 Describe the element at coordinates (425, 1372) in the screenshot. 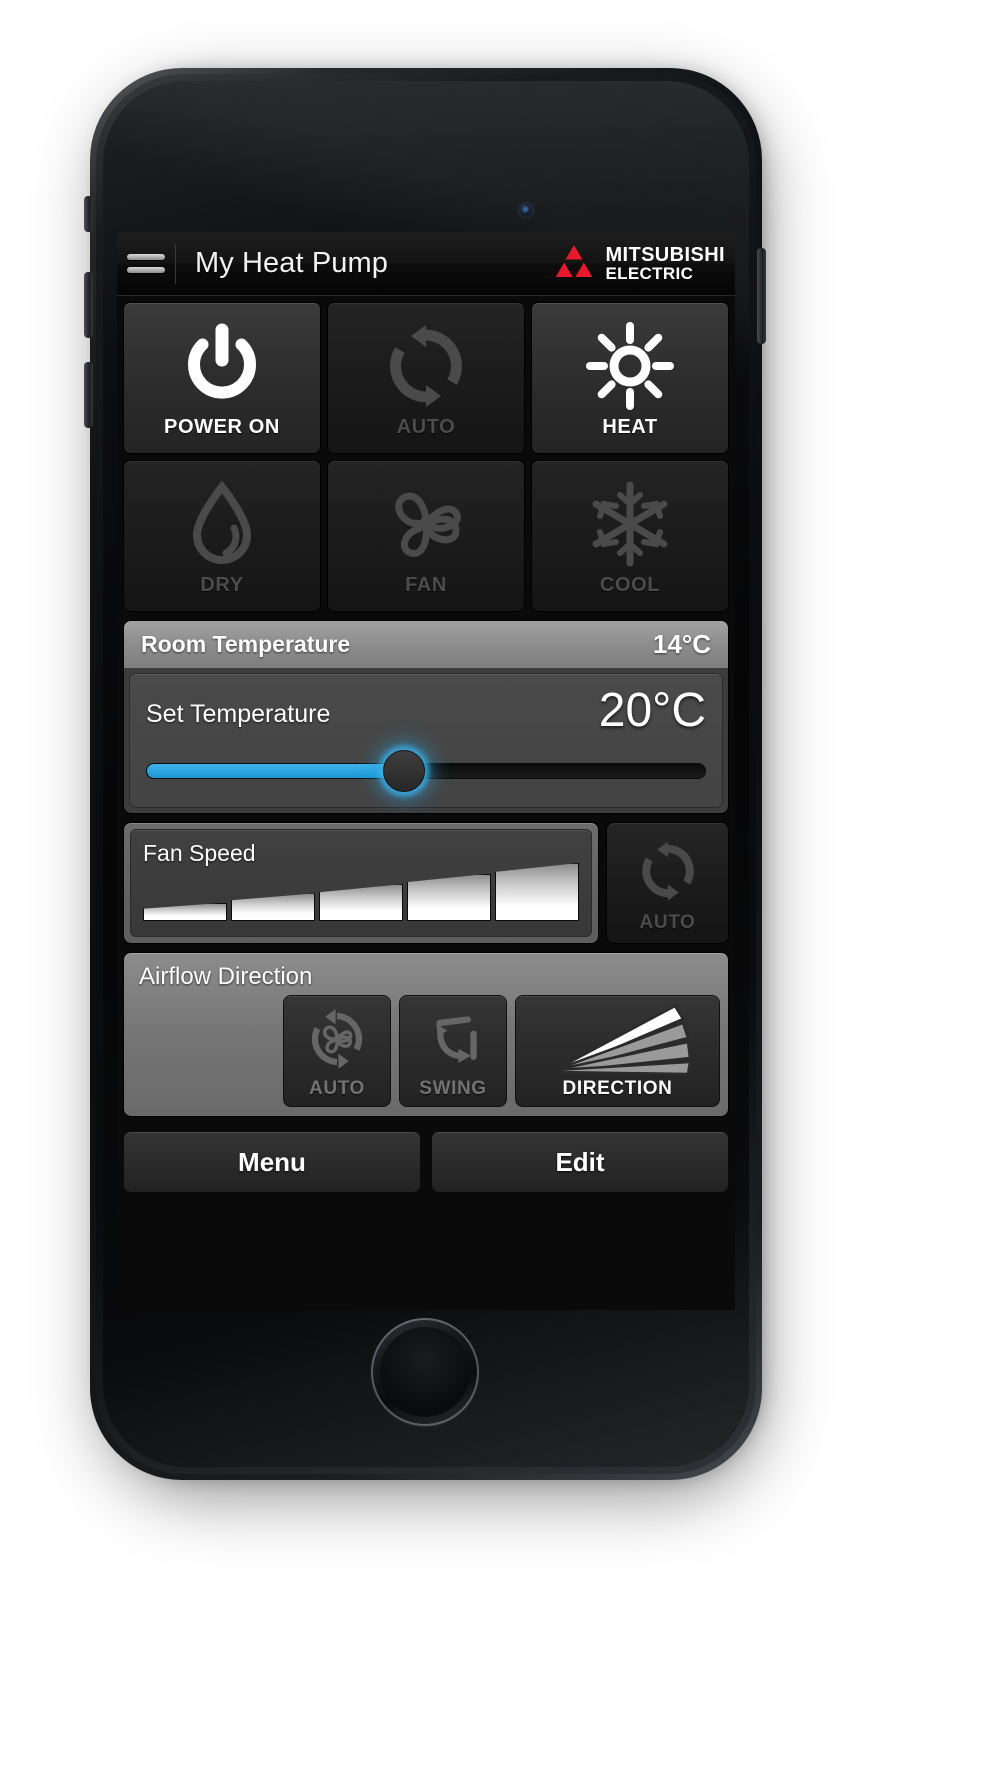

I see `phone-home-button` at that location.